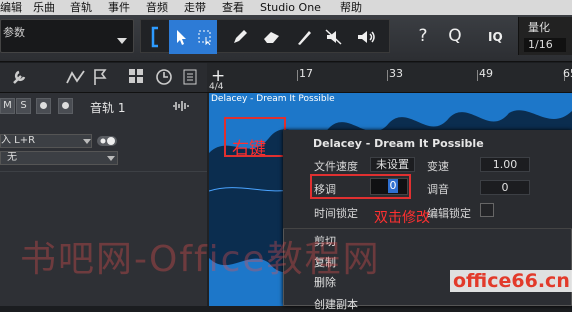 The width and height of the screenshot is (572, 312). I want to click on track-toolbar, so click(103, 78).